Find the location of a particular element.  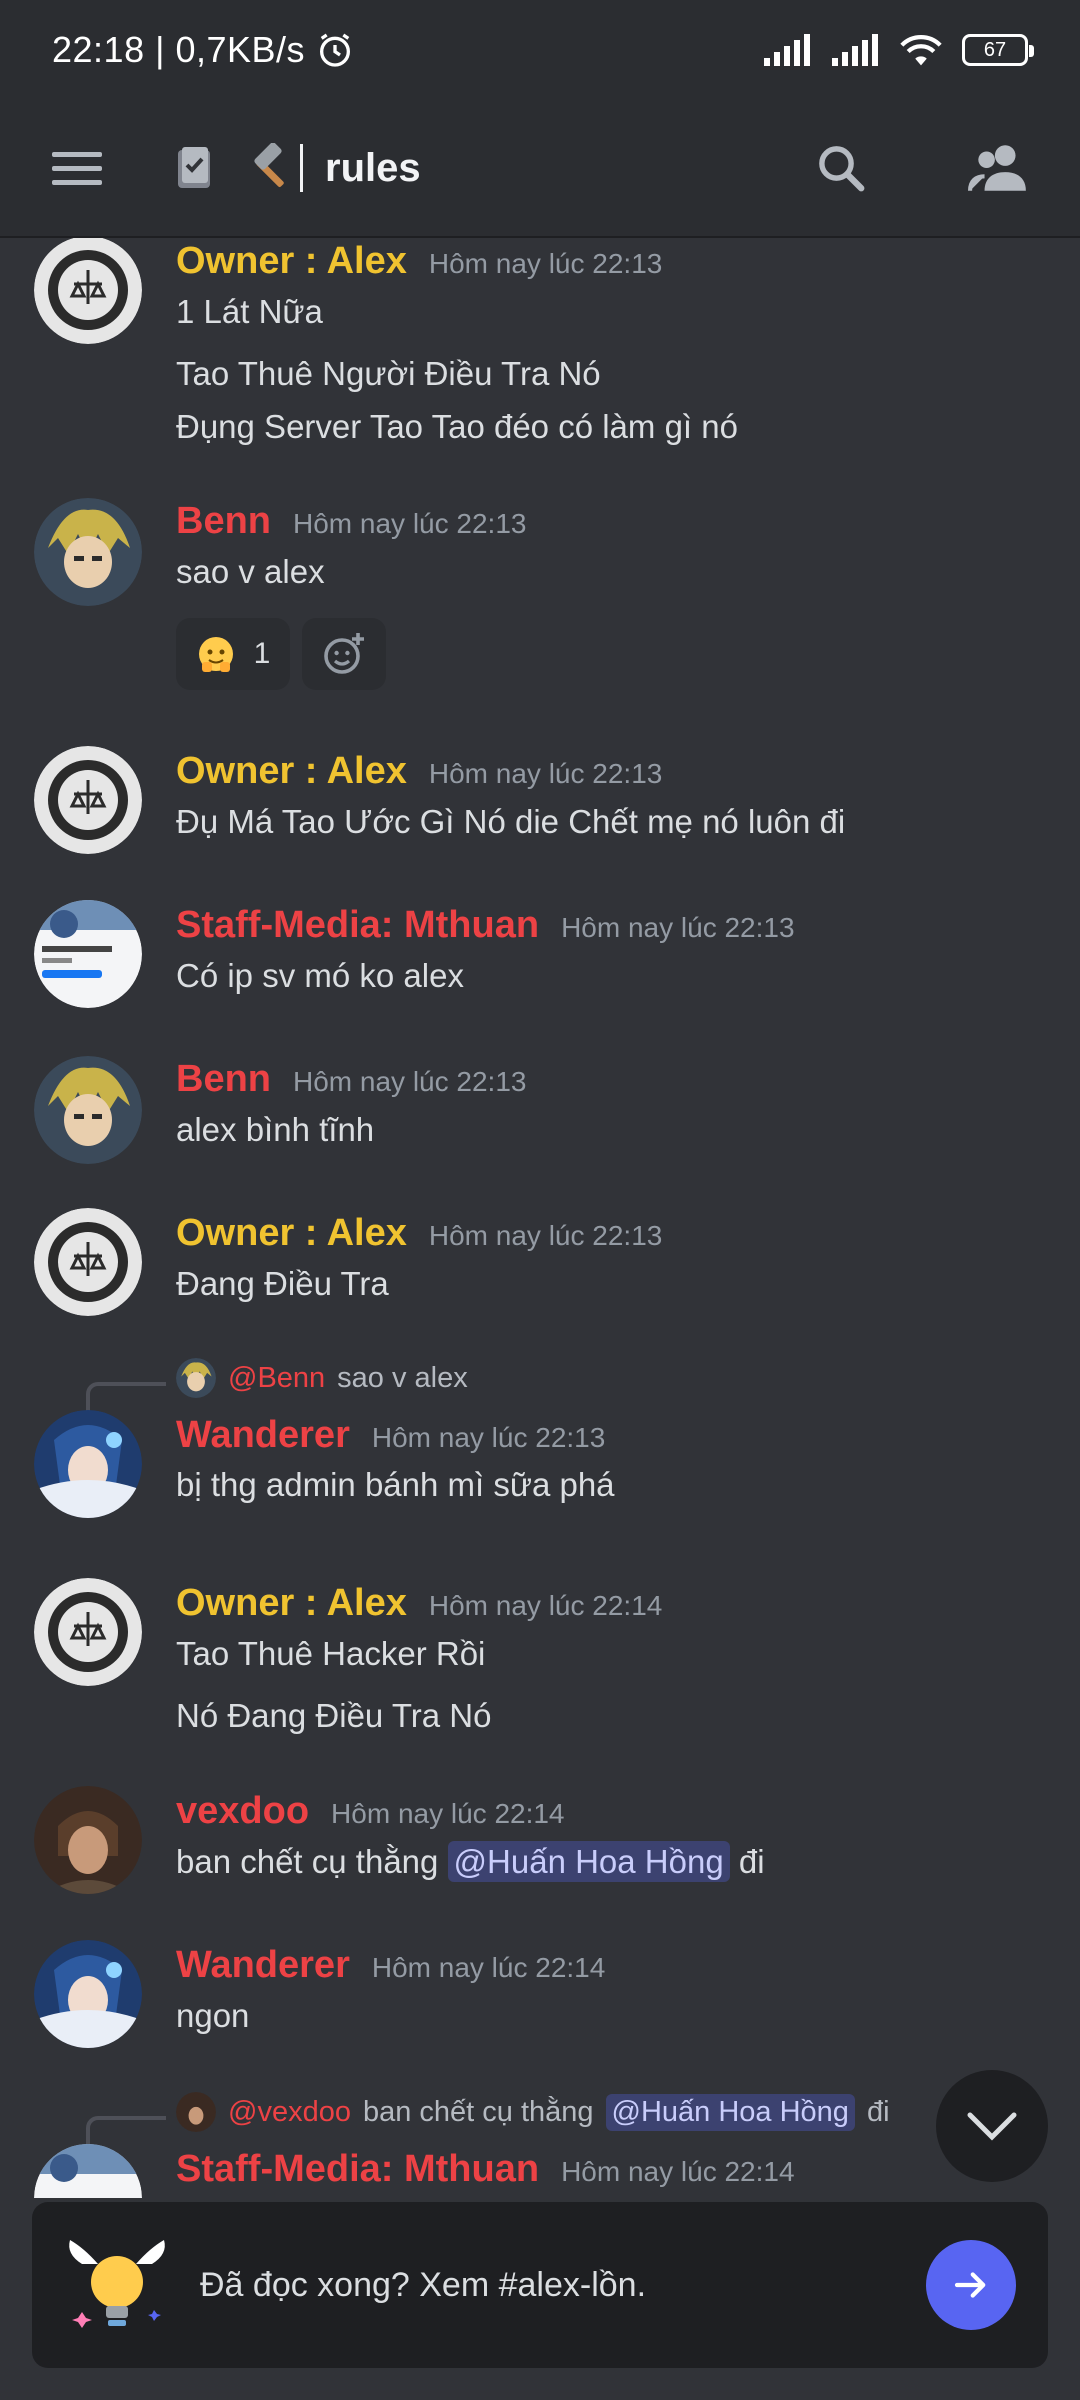

reaction-bar: 1 is located at coordinates (281, 654).